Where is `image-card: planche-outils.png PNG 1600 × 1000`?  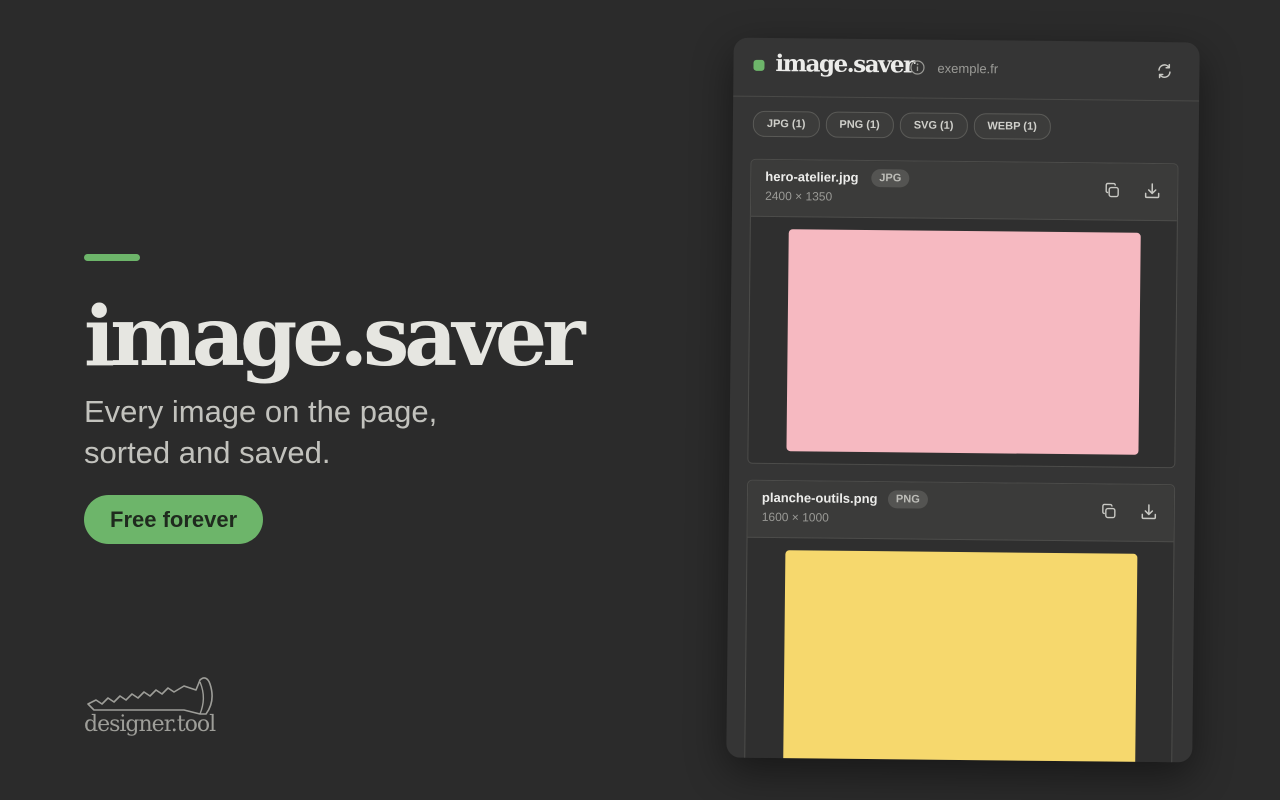 image-card: planche-outils.png PNG 1600 × 1000 is located at coordinates (959, 621).